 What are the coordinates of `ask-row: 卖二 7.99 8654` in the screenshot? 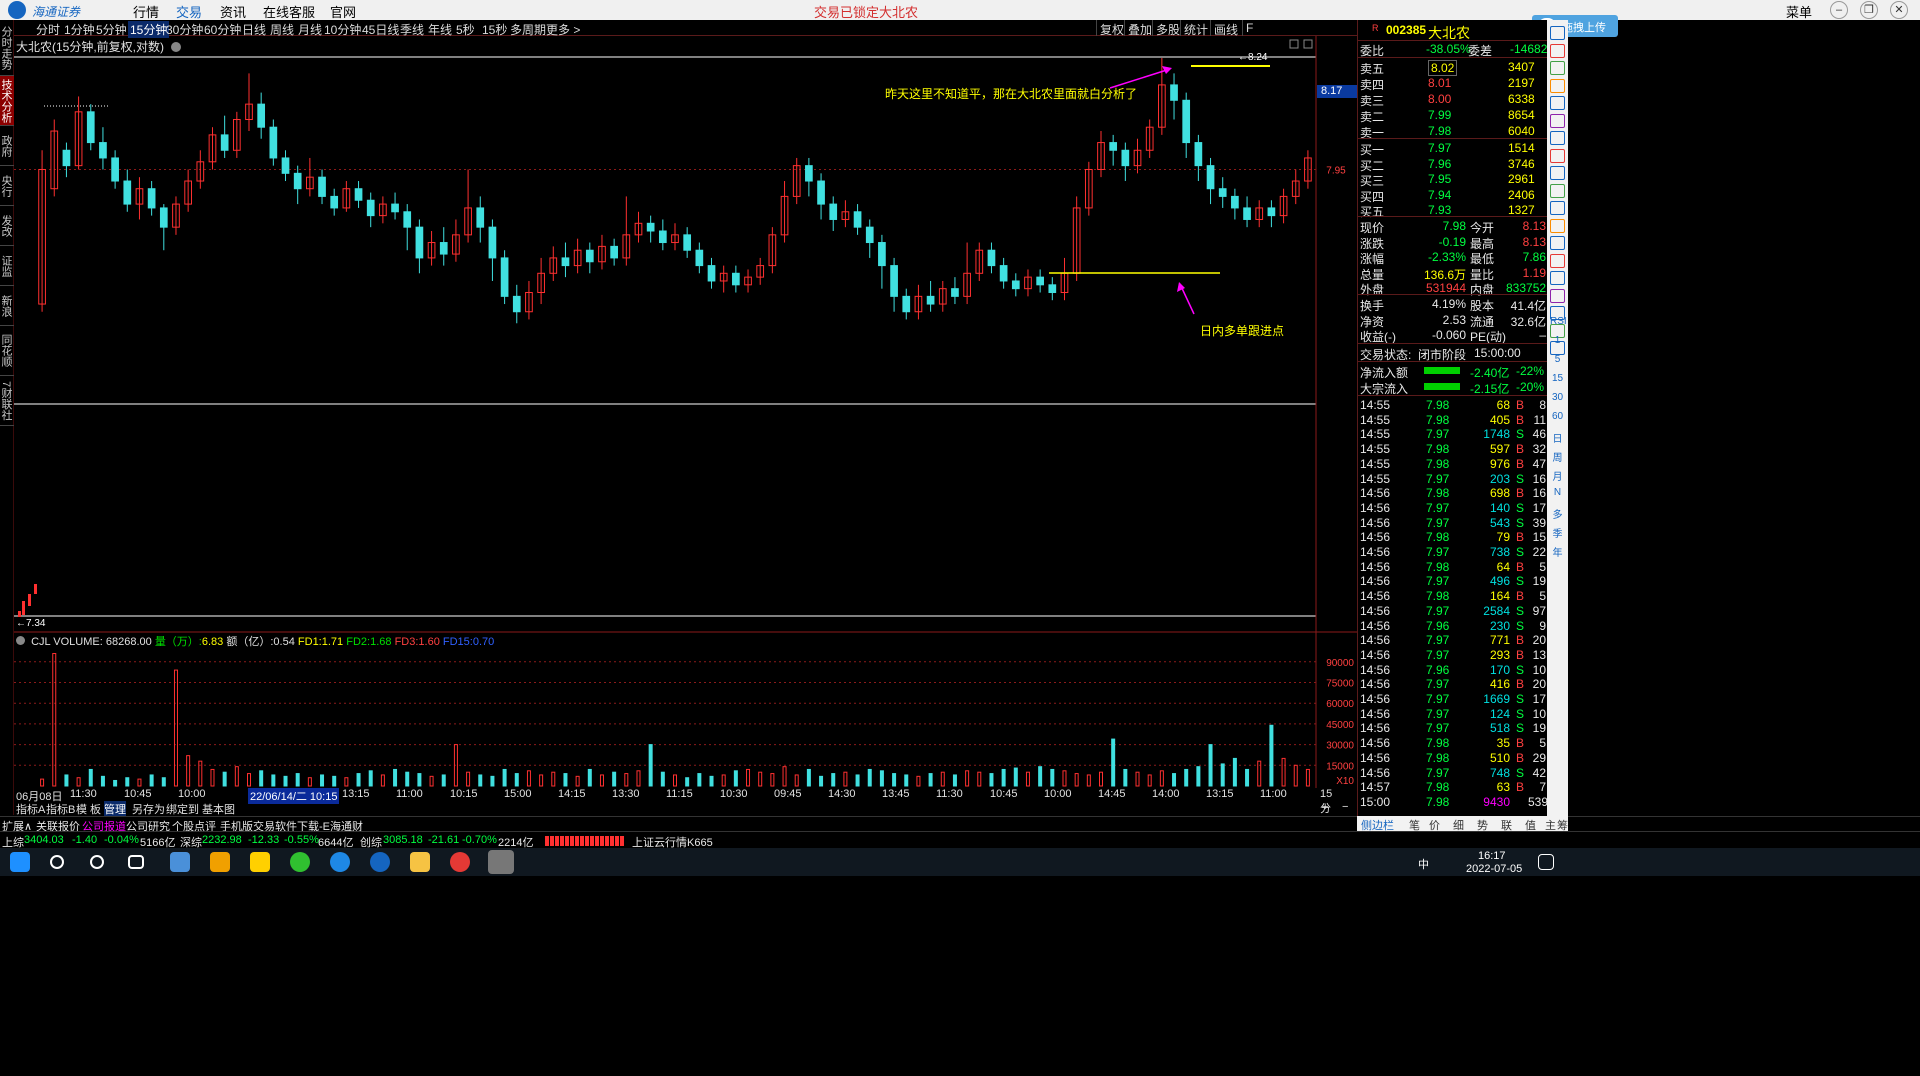 It's located at (1453, 115).